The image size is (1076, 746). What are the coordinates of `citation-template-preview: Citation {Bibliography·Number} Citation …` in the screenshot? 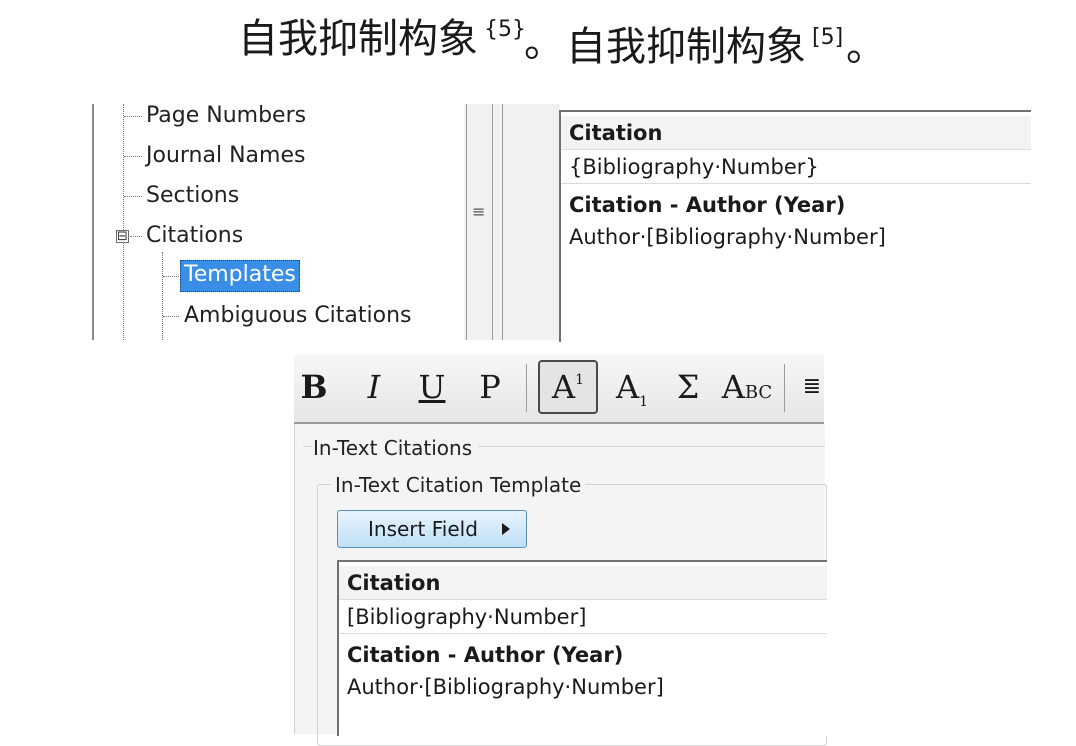 It's located at (795, 226).